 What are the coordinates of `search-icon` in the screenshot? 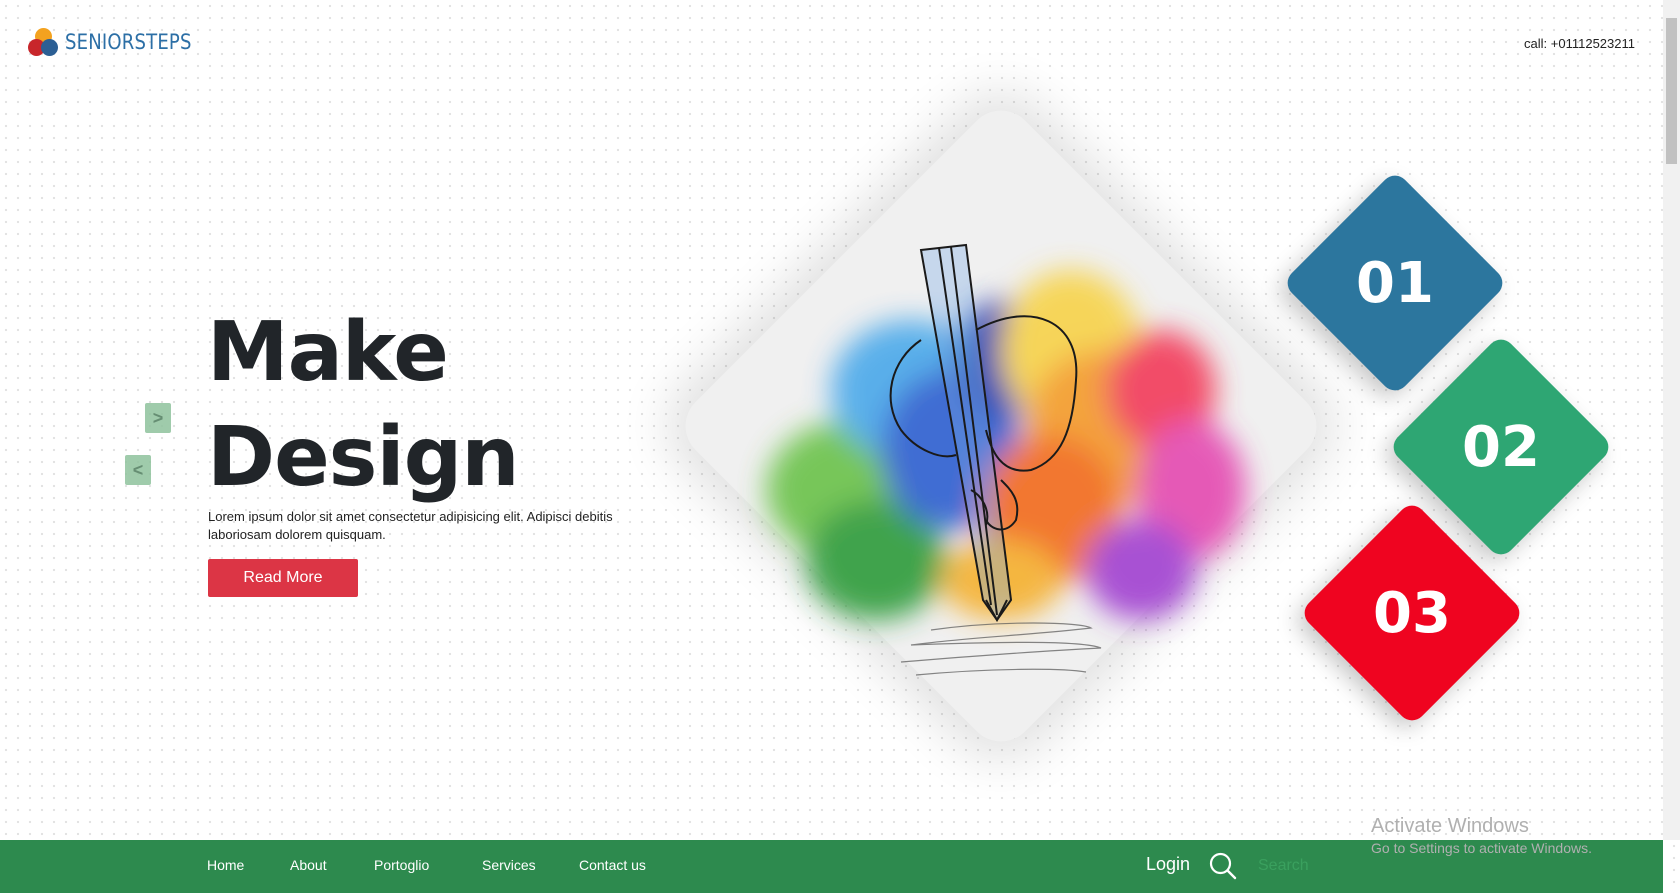 It's located at (1223, 866).